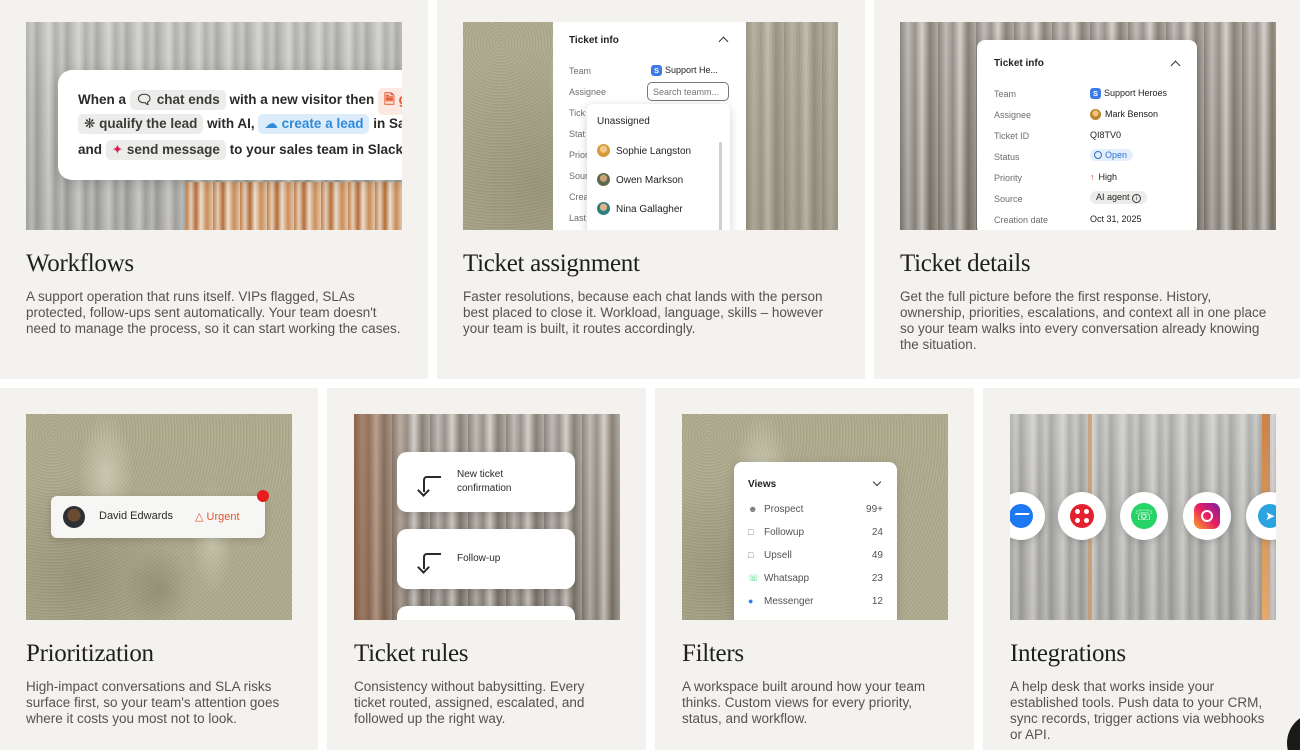 The height and width of the screenshot is (750, 1300). Describe the element at coordinates (815, 601) in the screenshot. I see `view-item-messenger: ● Messenger 12` at that location.